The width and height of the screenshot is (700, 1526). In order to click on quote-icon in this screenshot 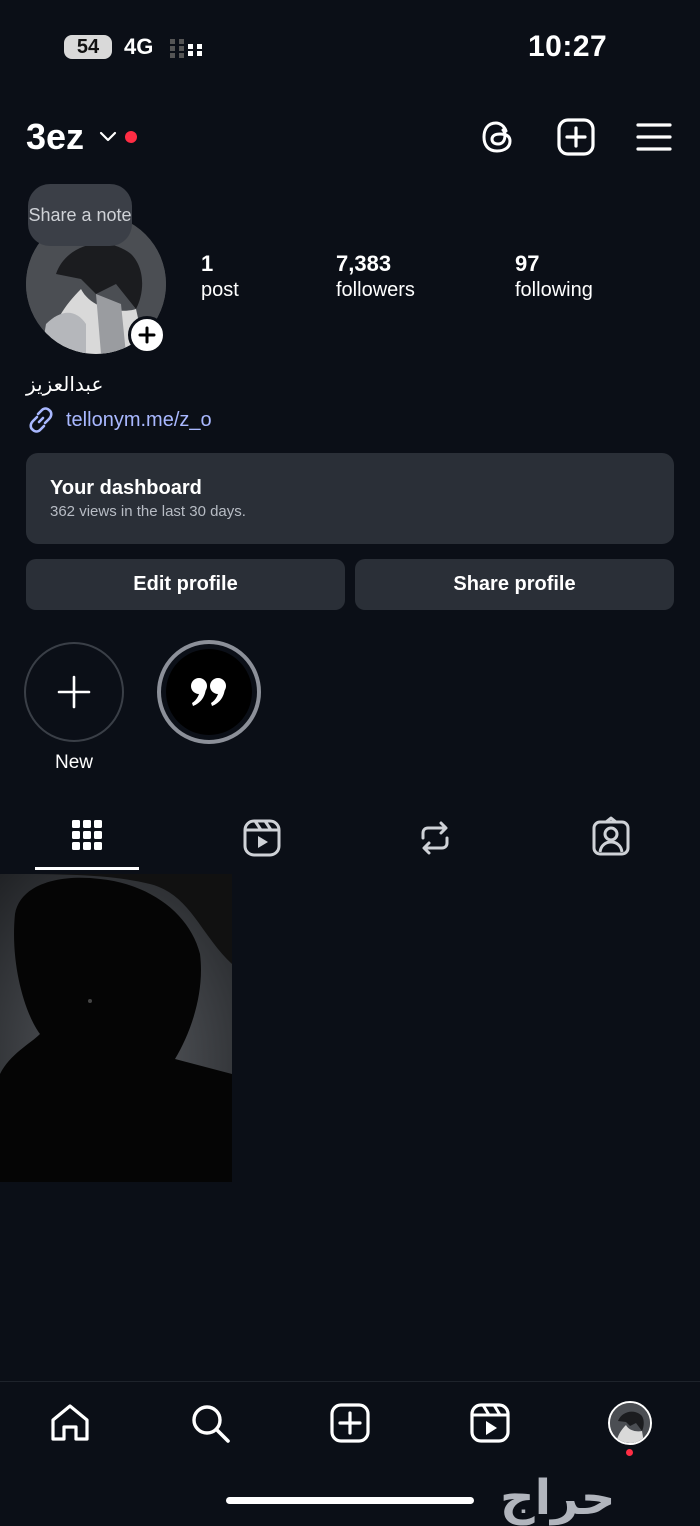, I will do `click(208, 692)`.